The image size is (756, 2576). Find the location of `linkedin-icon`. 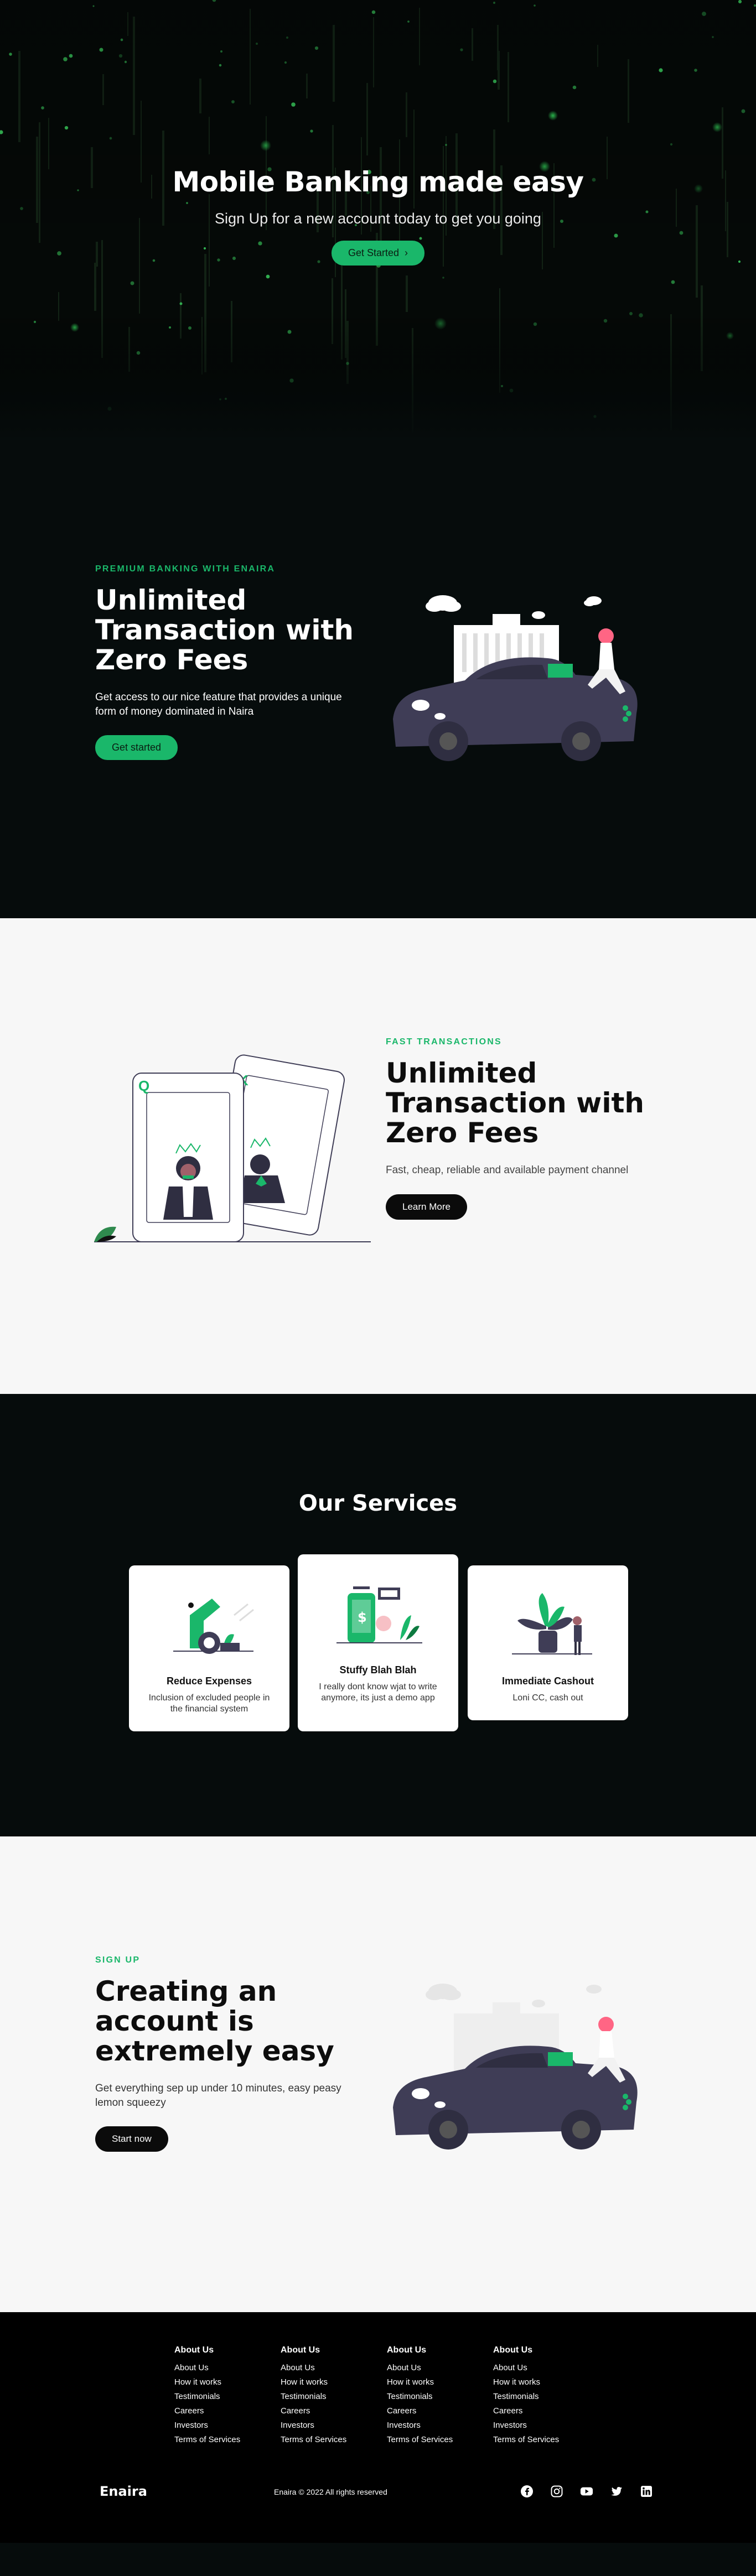

linkedin-icon is located at coordinates (646, 2492).